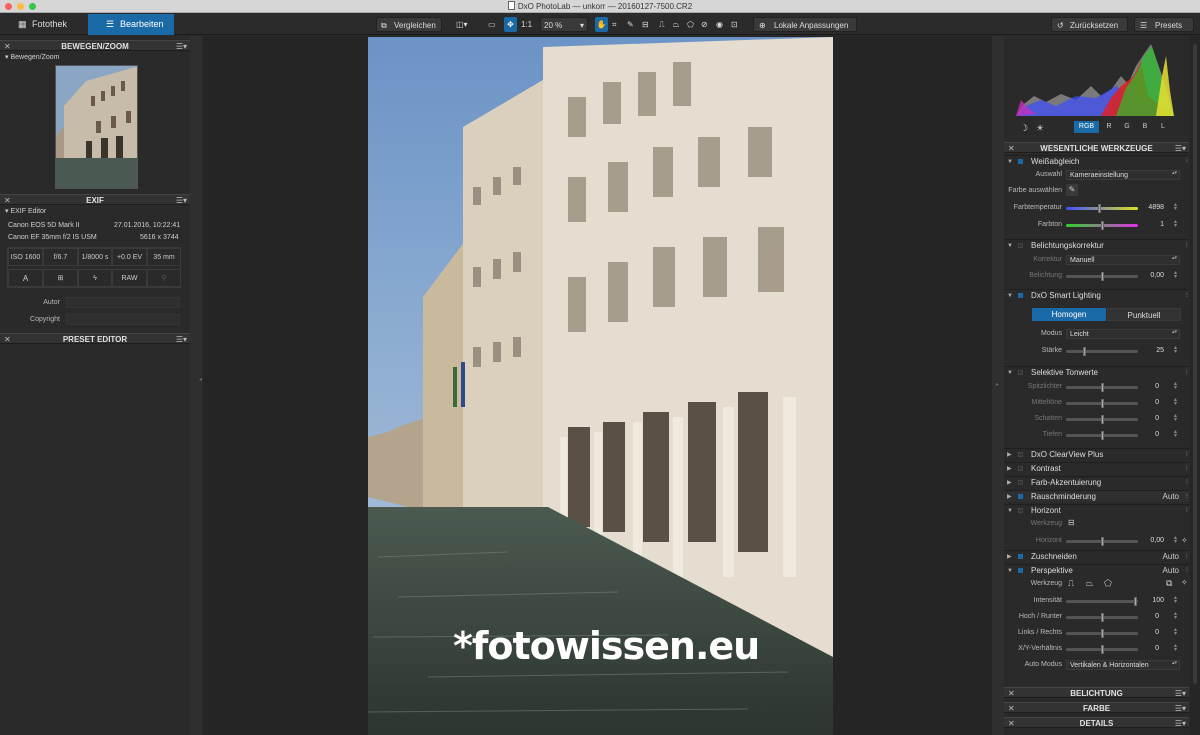 The image size is (1200, 735). Describe the element at coordinates (998, 385) in the screenshot. I see `right-splitter: ▸` at that location.